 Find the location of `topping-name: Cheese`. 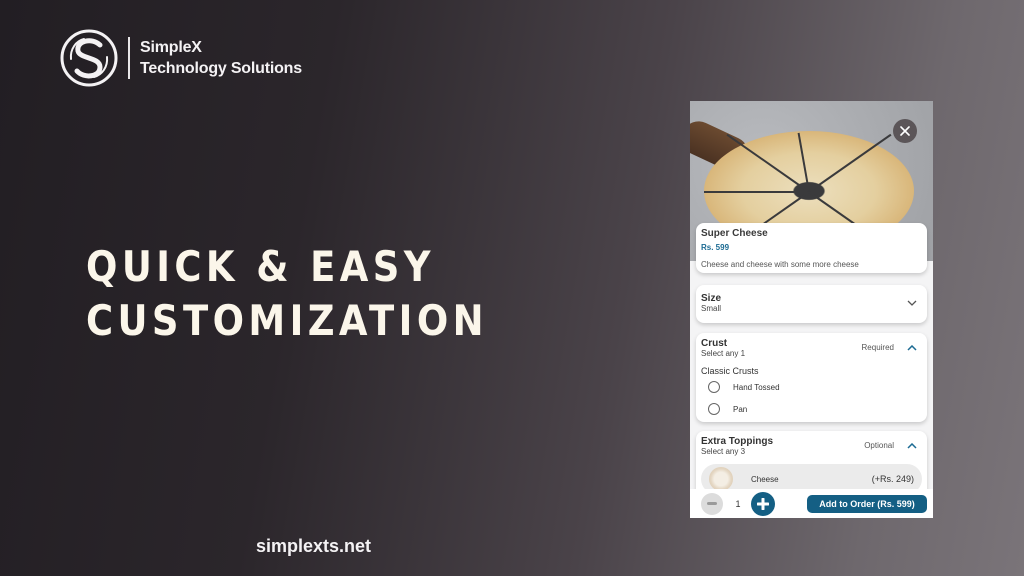

topping-name: Cheese is located at coordinates (765, 479).